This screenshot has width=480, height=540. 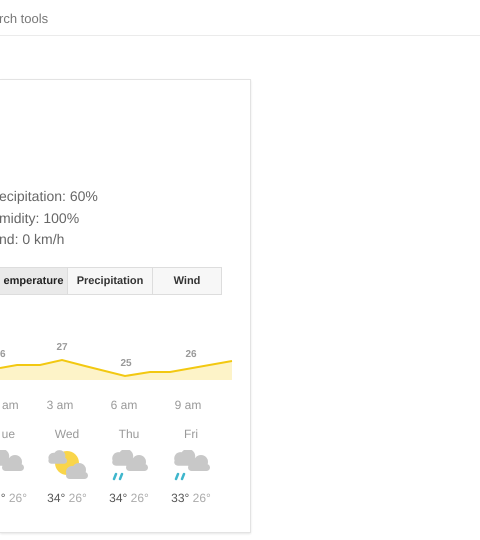 I want to click on hour-label: am, so click(x=10, y=405).